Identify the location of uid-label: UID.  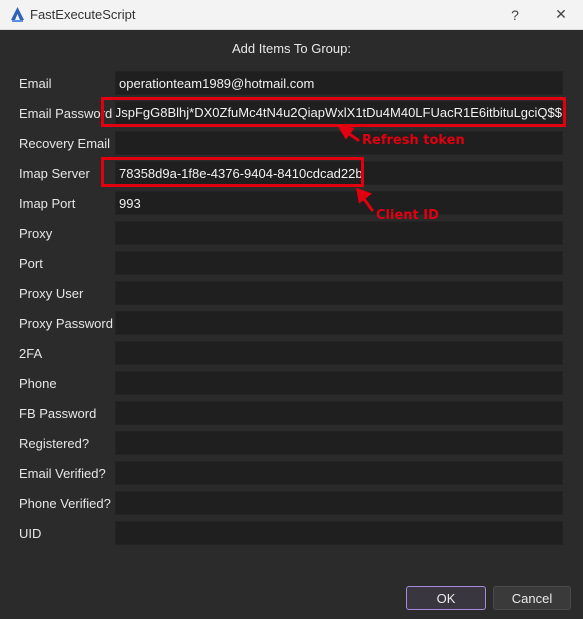
(30, 533).